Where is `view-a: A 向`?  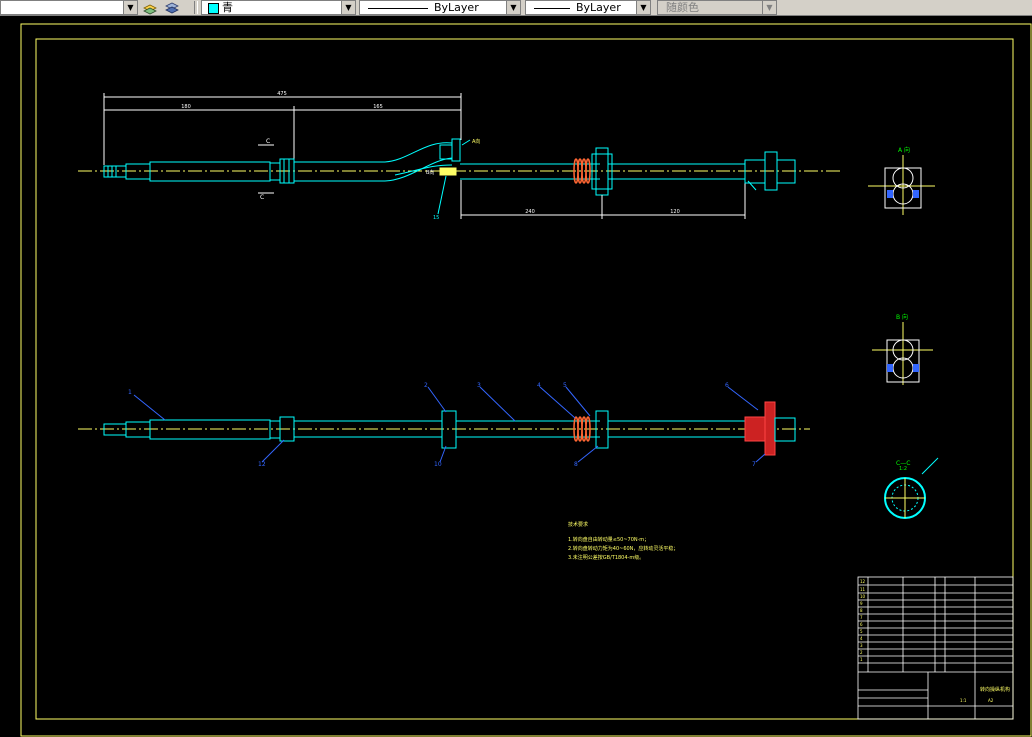 view-a: A 向 is located at coordinates (901, 180).